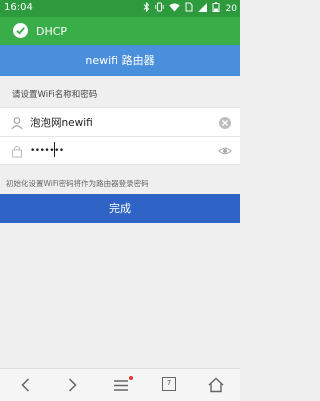 The height and width of the screenshot is (401, 320). What do you see at coordinates (225, 150) in the screenshot?
I see `eye-icon` at bounding box center [225, 150].